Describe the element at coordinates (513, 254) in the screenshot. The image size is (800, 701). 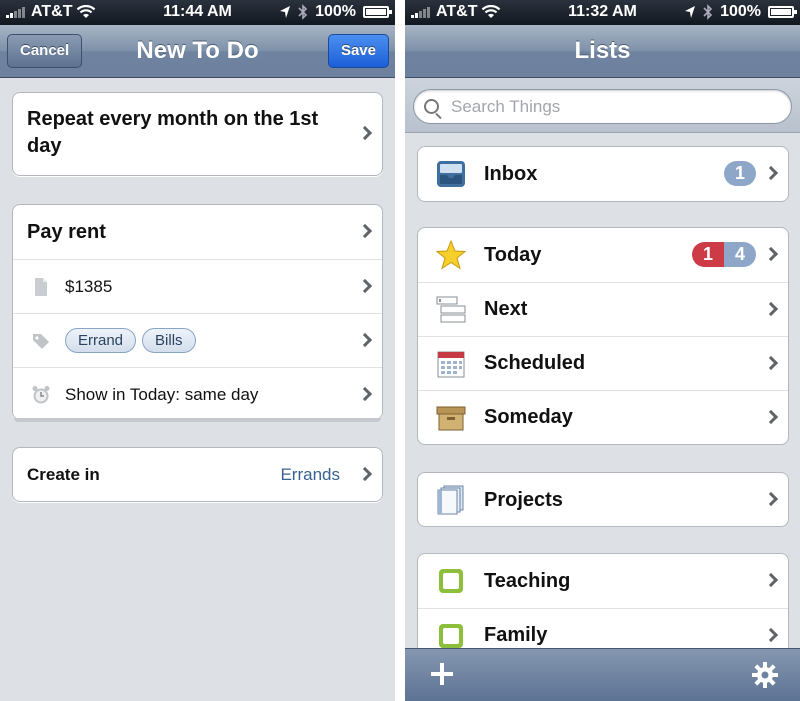
I see `list-label: Today` at that location.